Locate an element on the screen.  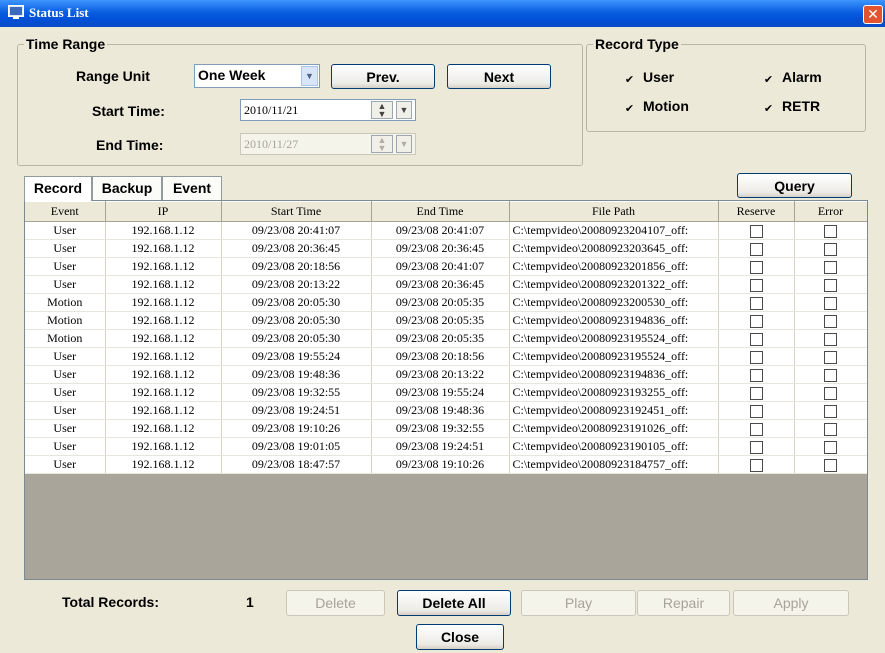
column-header: Error is located at coordinates (830, 211).